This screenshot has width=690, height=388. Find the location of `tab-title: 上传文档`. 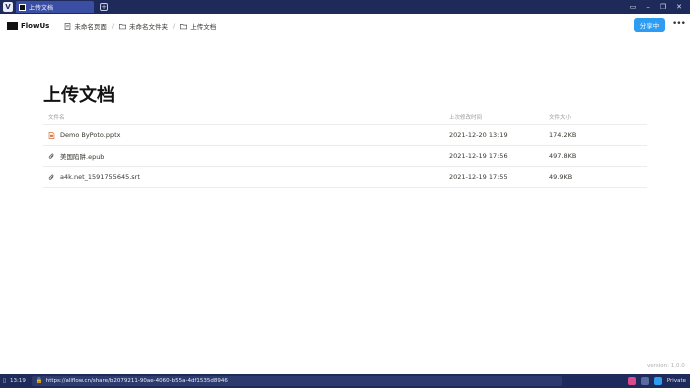

tab-title: 上传文档 is located at coordinates (41, 8).